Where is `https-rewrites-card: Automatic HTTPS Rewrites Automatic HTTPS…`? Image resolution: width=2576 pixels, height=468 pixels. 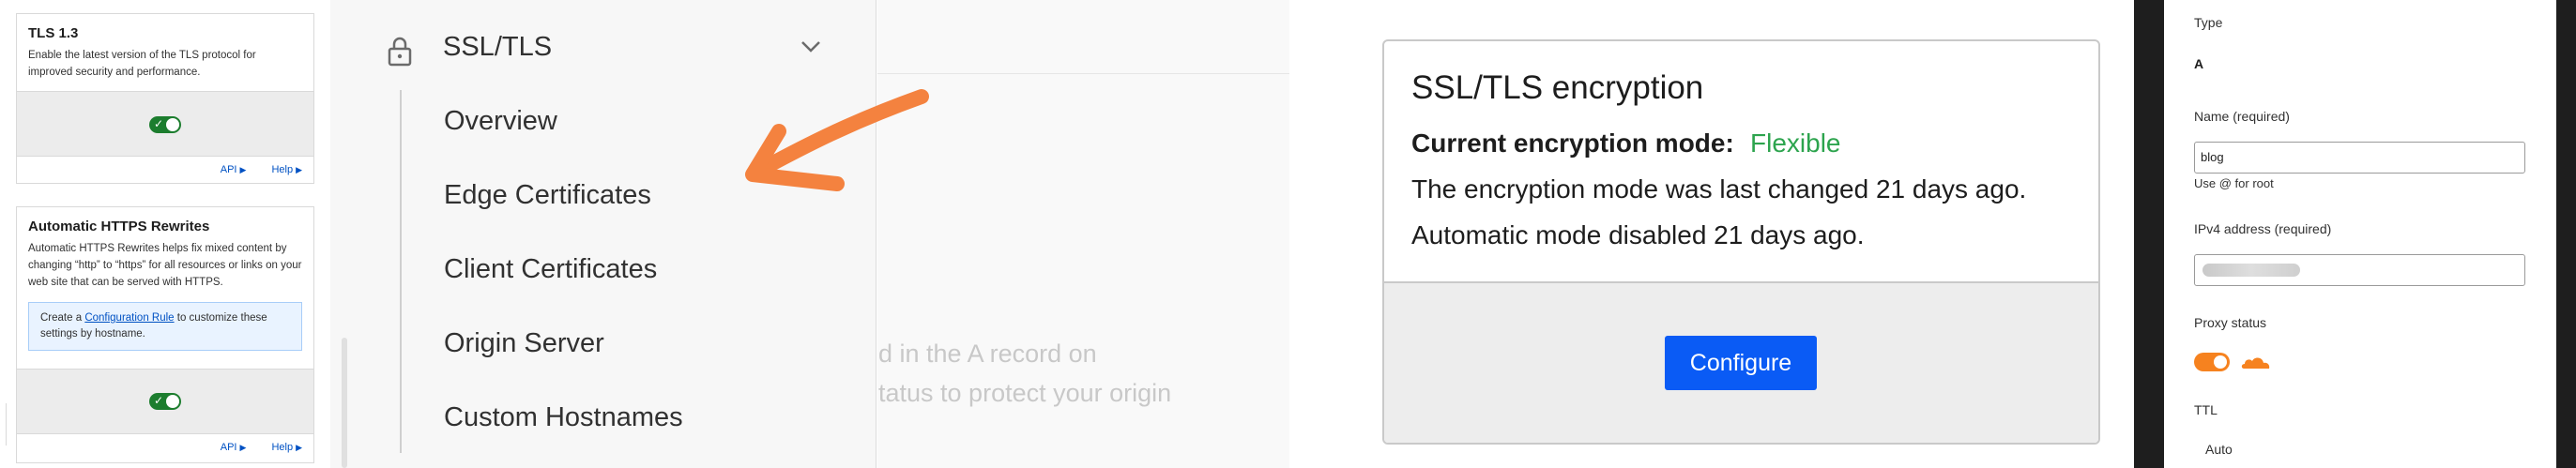
https-rewrites-card: Automatic HTTPS Rewrites Automatic HTTPS… is located at coordinates (165, 334).